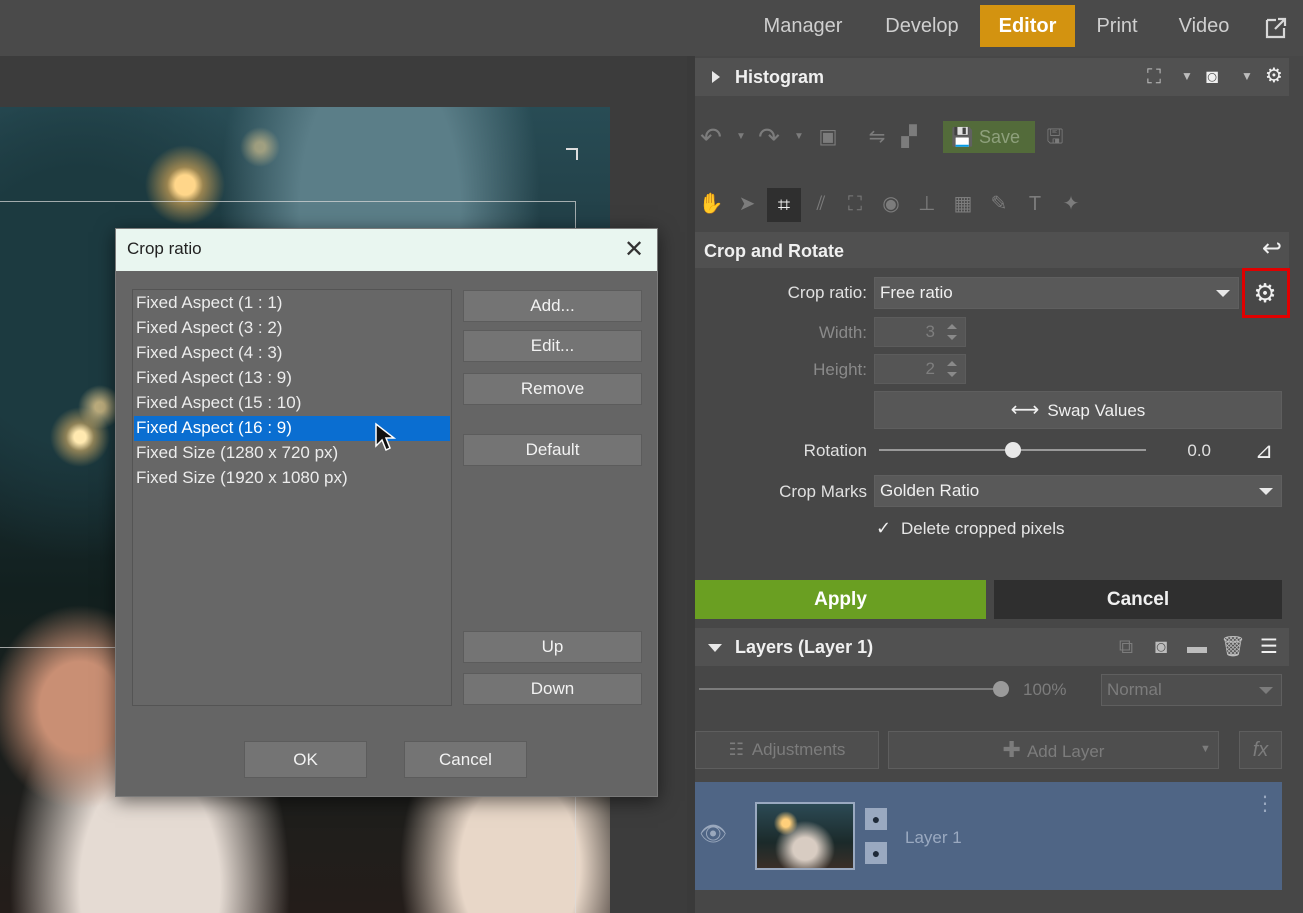 Image resolution: width=1303 pixels, height=913 pixels. I want to click on layer-thumbnail, so click(805, 836).